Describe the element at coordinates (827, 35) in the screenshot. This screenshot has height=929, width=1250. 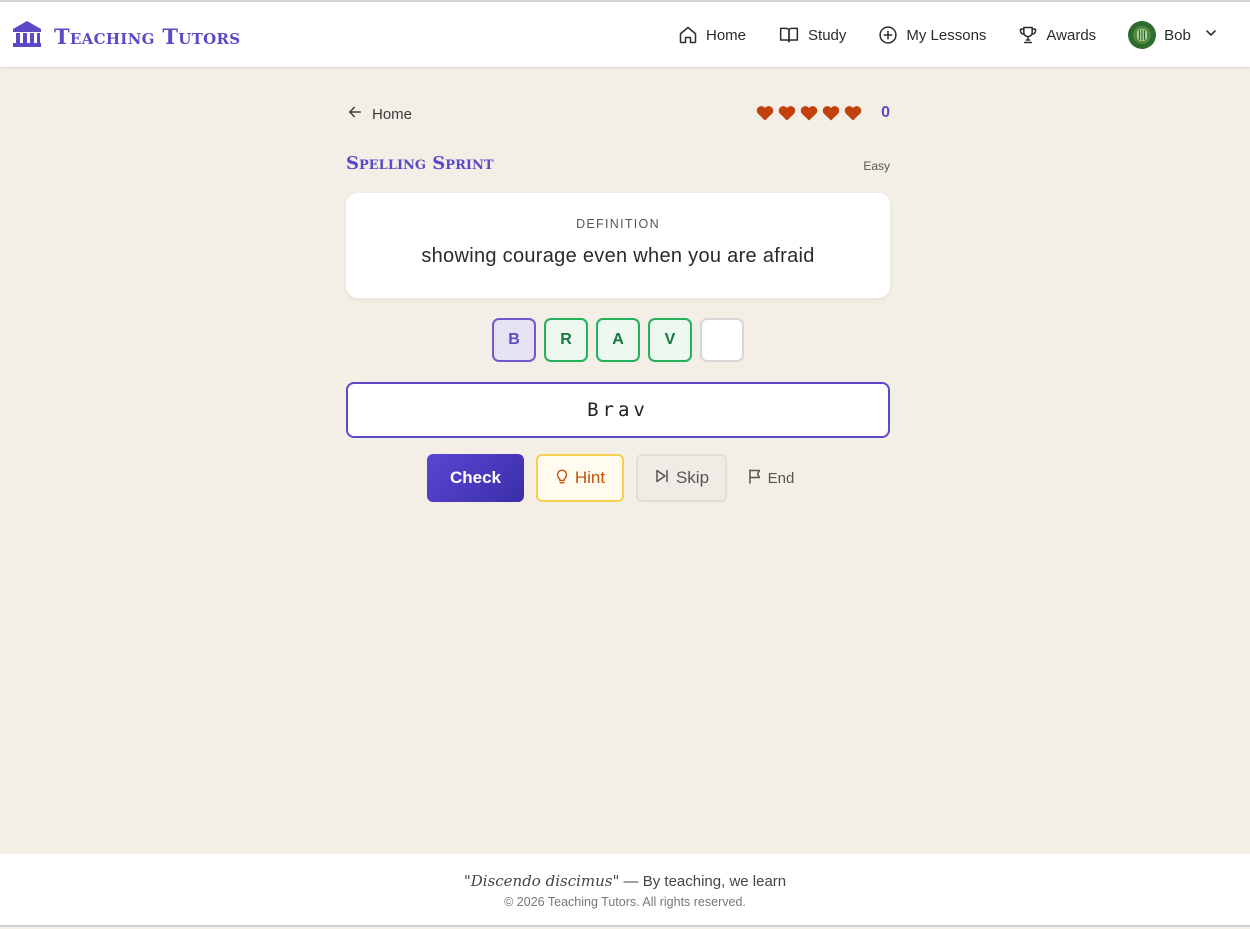
I see `nav-item-label: Study` at that location.